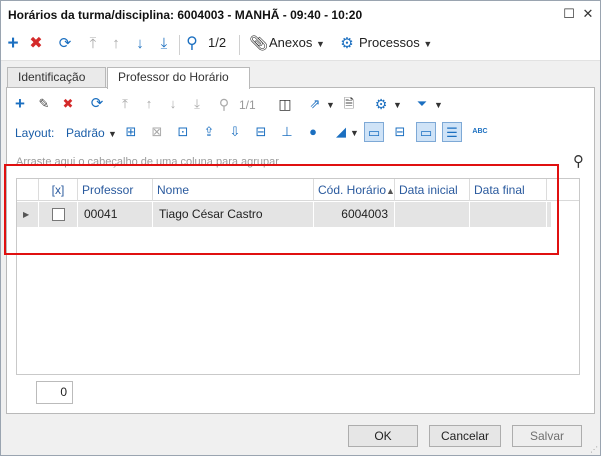 This screenshot has width=601, height=456. What do you see at coordinates (287, 132) in the screenshot?
I see `pin-icon: ⊥` at bounding box center [287, 132].